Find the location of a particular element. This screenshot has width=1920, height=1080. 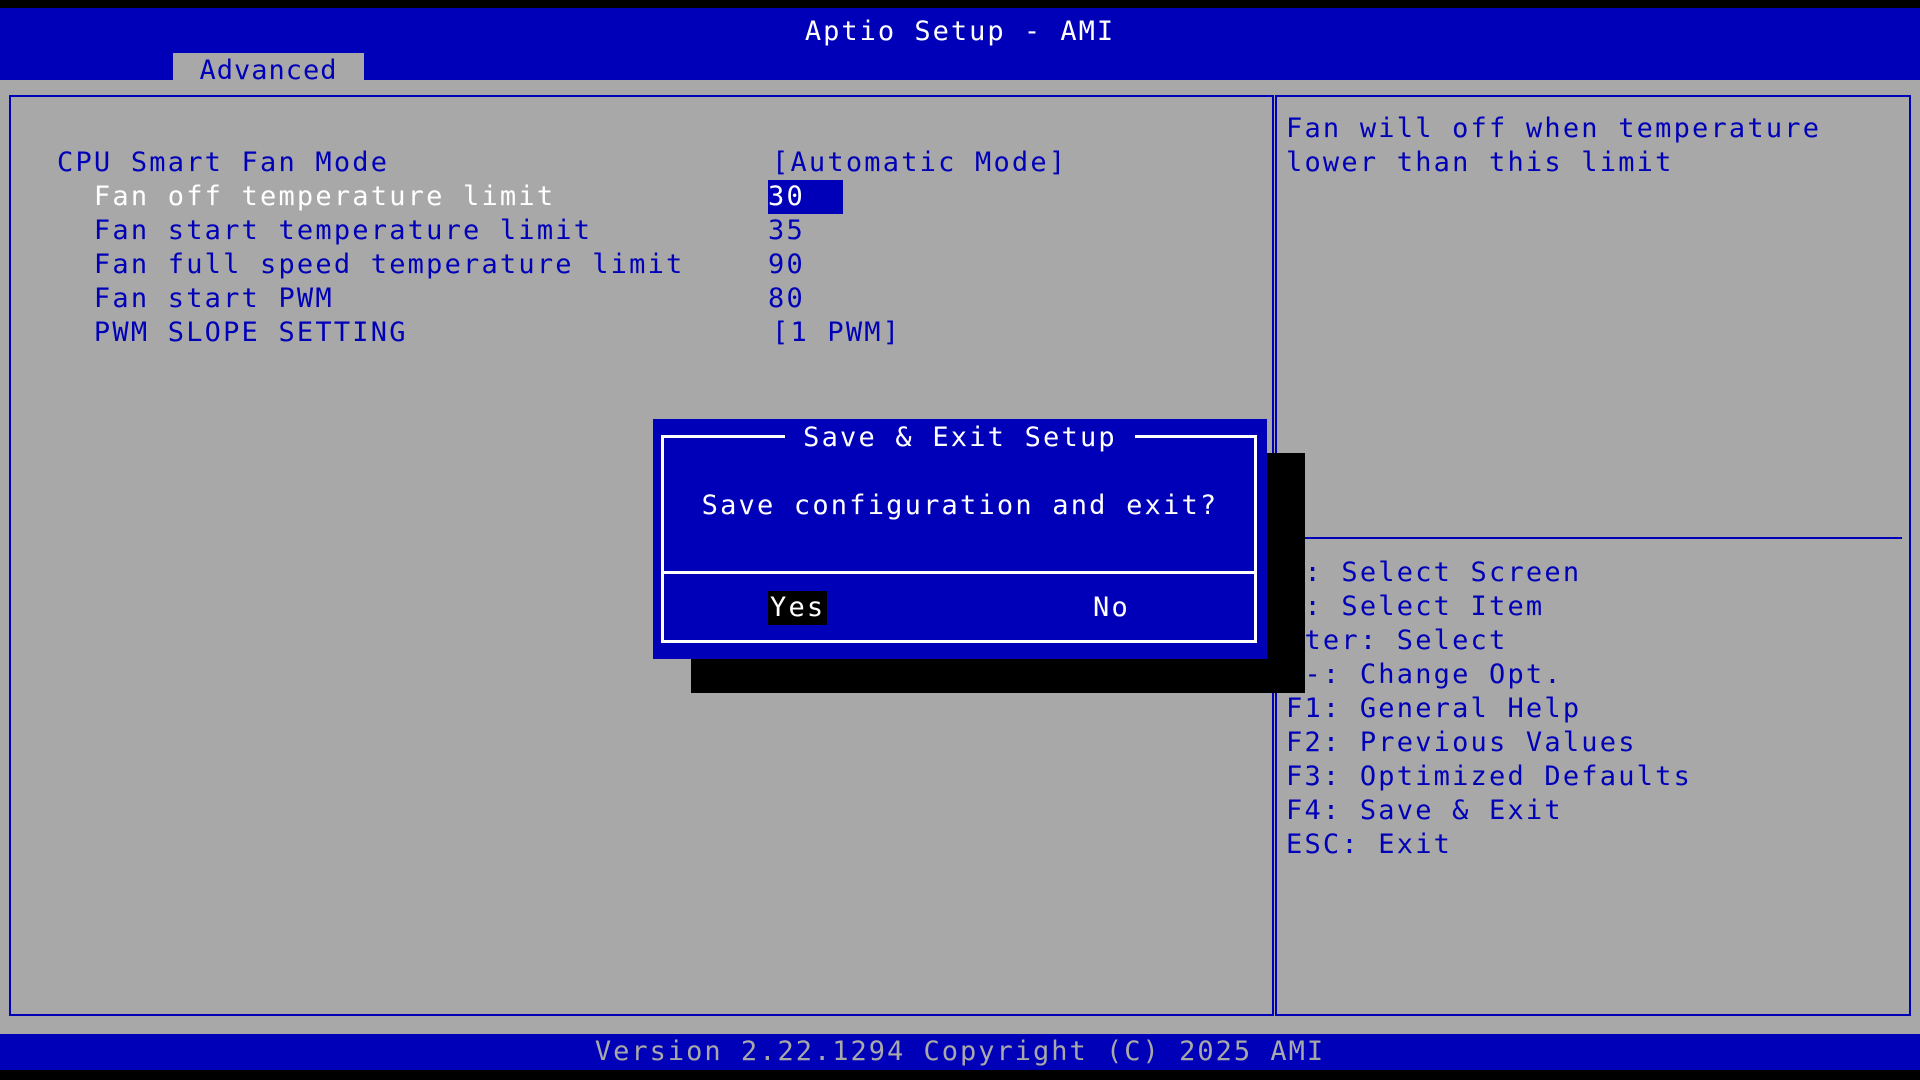

setting-value-pwm-slope-setting: [1 PWM] is located at coordinates (836, 333).